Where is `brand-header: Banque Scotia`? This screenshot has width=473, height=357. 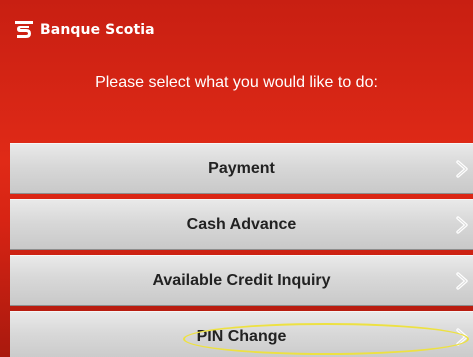
brand-header: Banque Scotia is located at coordinates (84, 30).